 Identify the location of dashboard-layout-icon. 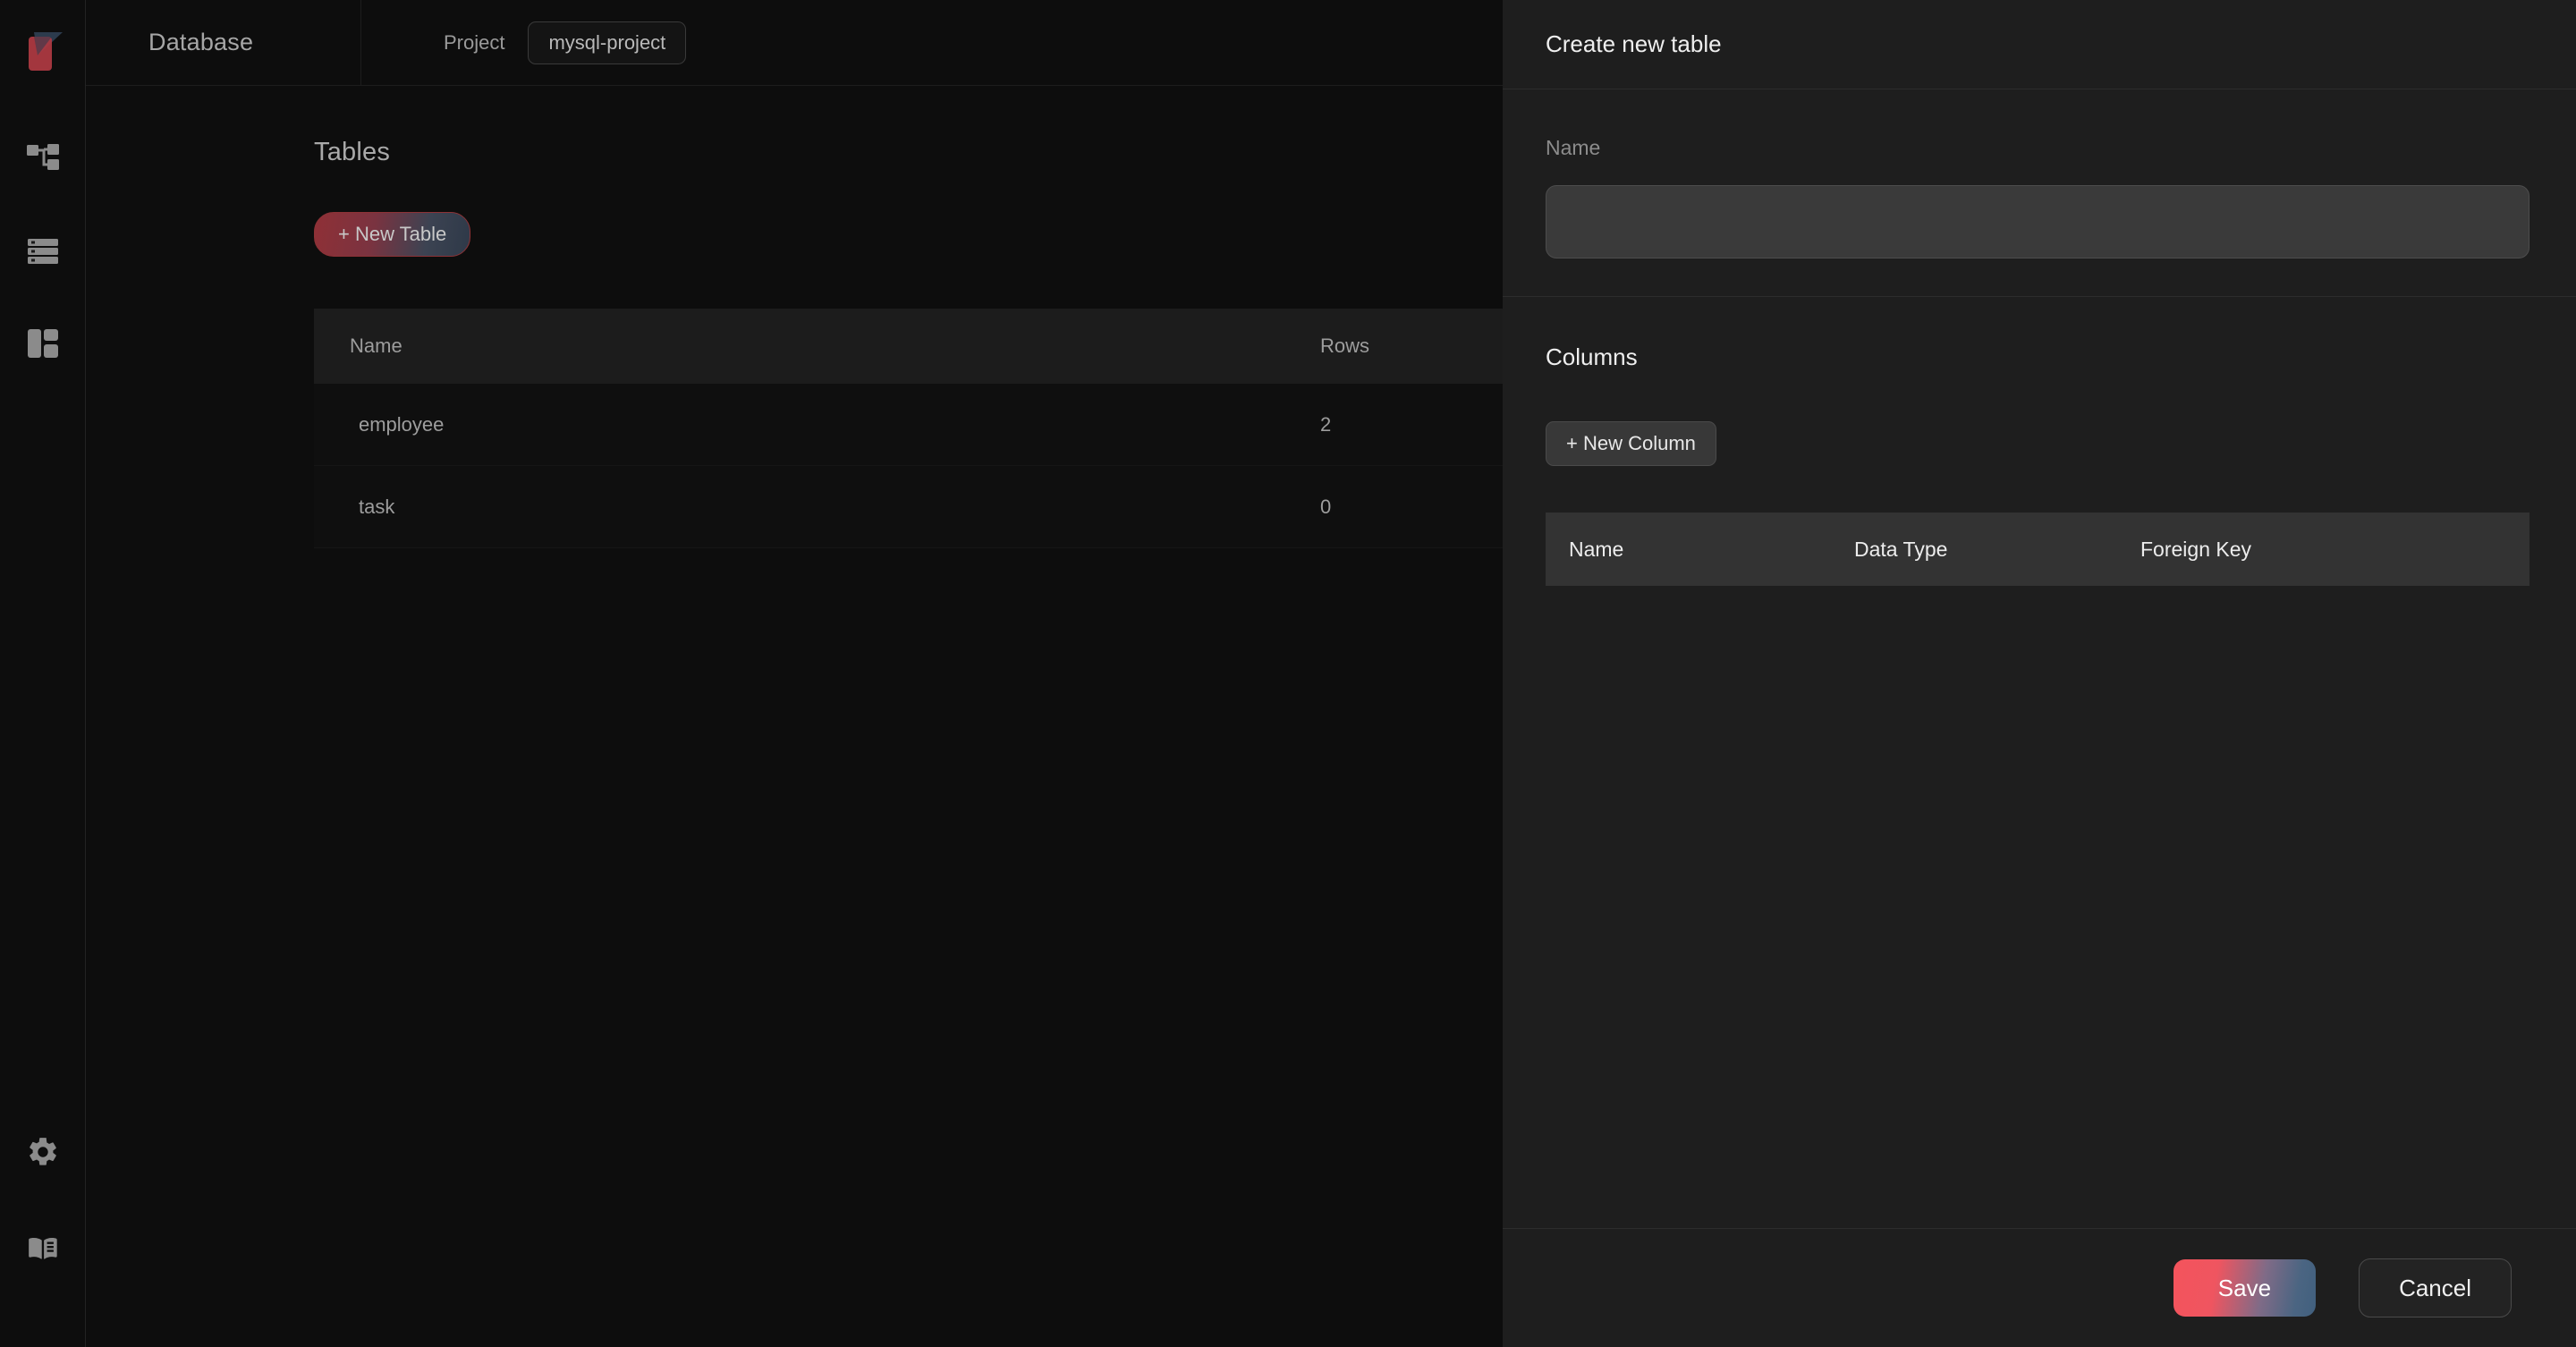
(43, 346).